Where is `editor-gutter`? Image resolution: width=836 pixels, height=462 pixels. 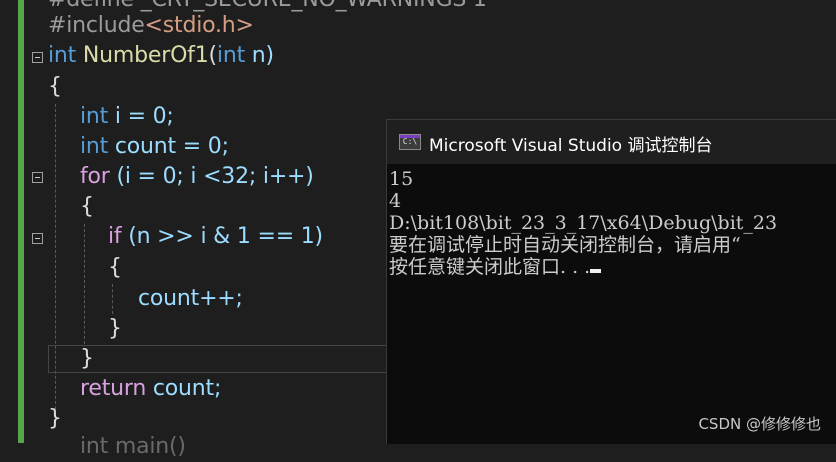 editor-gutter is located at coordinates (9, 221).